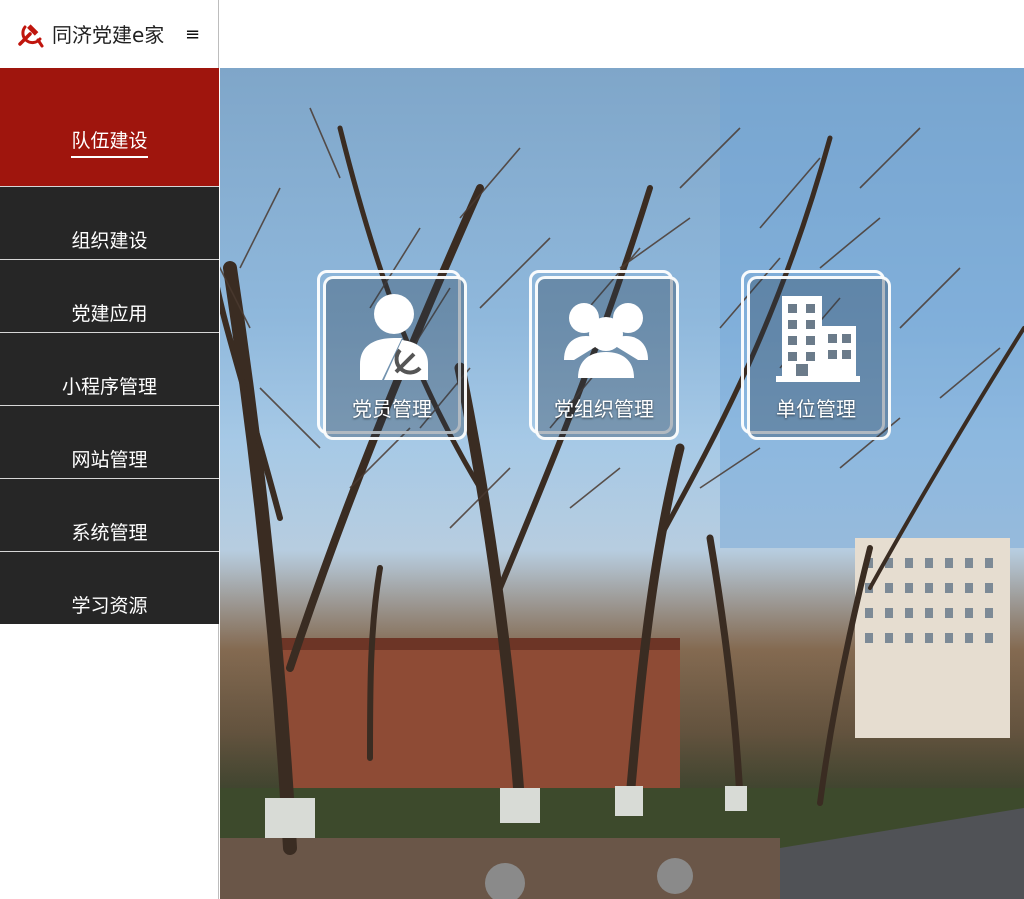 The height and width of the screenshot is (899, 1024). What do you see at coordinates (109, 515) in the screenshot?
I see `sidebar-item-system: 系统管理` at bounding box center [109, 515].